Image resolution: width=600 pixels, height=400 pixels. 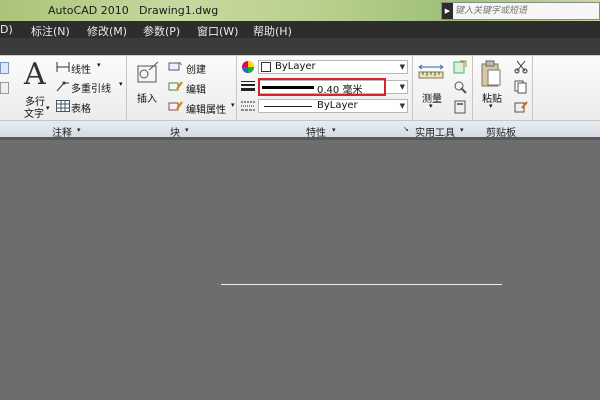 I want to click on multiline-text-icon: A, so click(x=35, y=74).